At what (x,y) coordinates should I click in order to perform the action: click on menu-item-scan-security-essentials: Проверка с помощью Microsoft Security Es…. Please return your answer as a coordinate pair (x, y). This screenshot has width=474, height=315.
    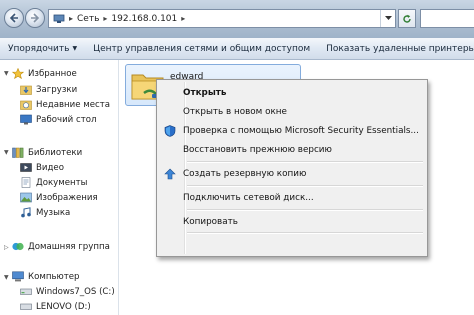
    Looking at the image, I should click on (292, 130).